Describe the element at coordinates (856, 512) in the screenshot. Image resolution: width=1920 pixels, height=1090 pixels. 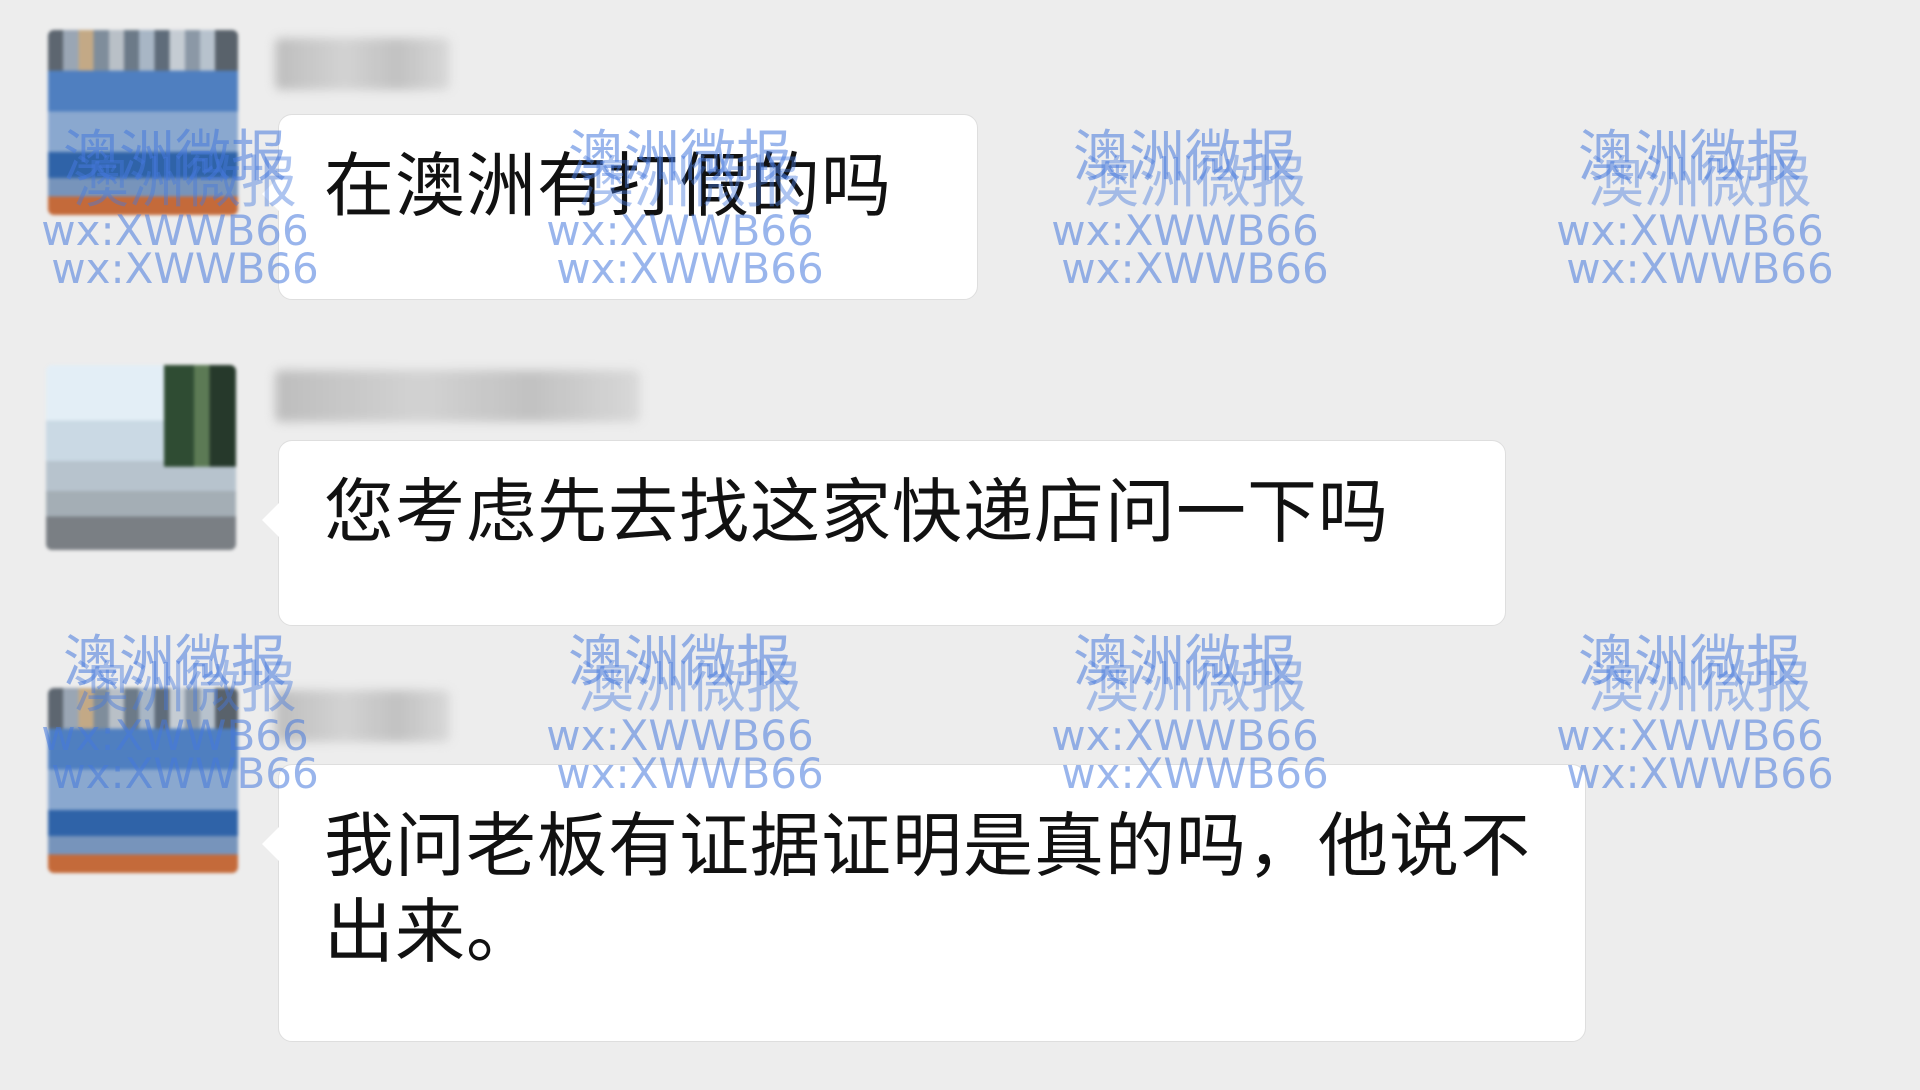
I see `message-text: 您考虑先去找这家快递店问一下吗` at that location.